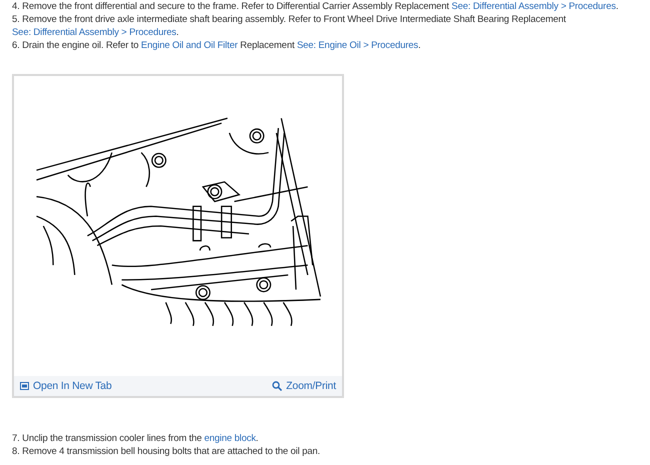 The height and width of the screenshot is (465, 650). I want to click on step-text: 5. Remove the front drive axle intermediate shaft bearing assembly. Refer to Front Wheel Drive Intermediate Shaft Bearing Replacement See: Differential Assembly > Procedures., so click(289, 26).